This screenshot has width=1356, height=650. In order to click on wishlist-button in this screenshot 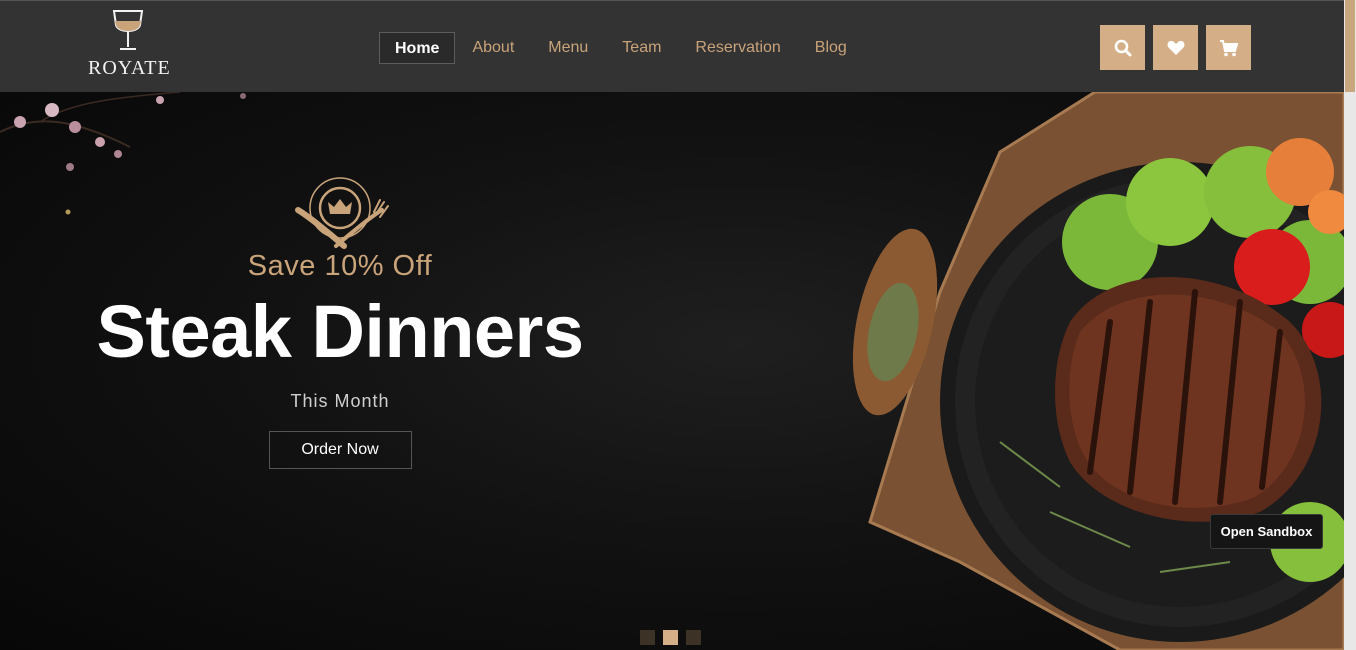, I will do `click(1175, 47)`.